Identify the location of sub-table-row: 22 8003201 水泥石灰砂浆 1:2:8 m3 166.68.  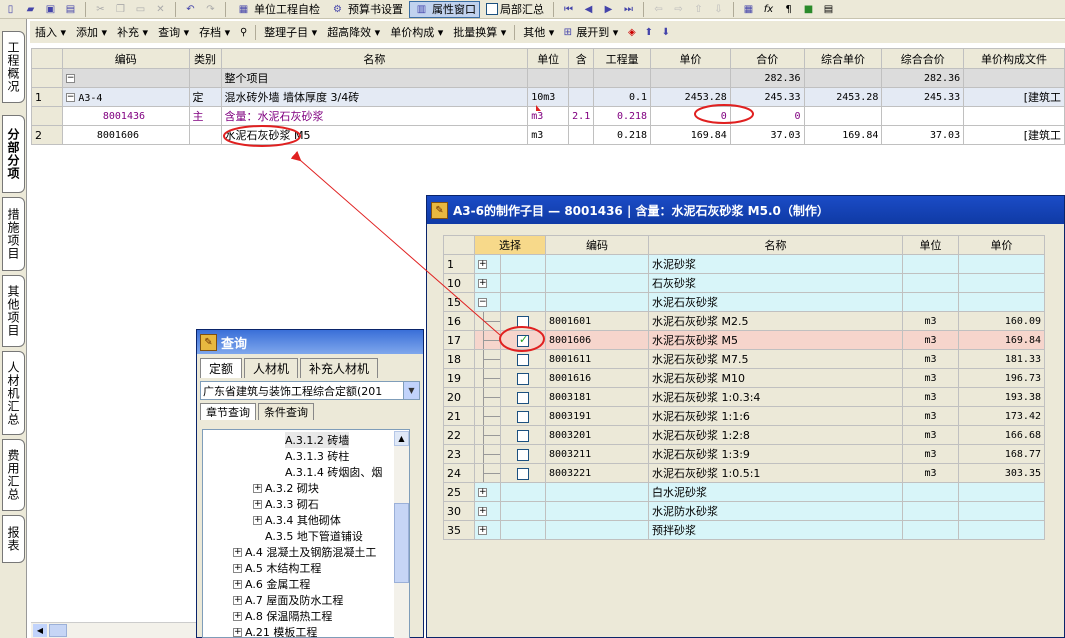
(744, 435).